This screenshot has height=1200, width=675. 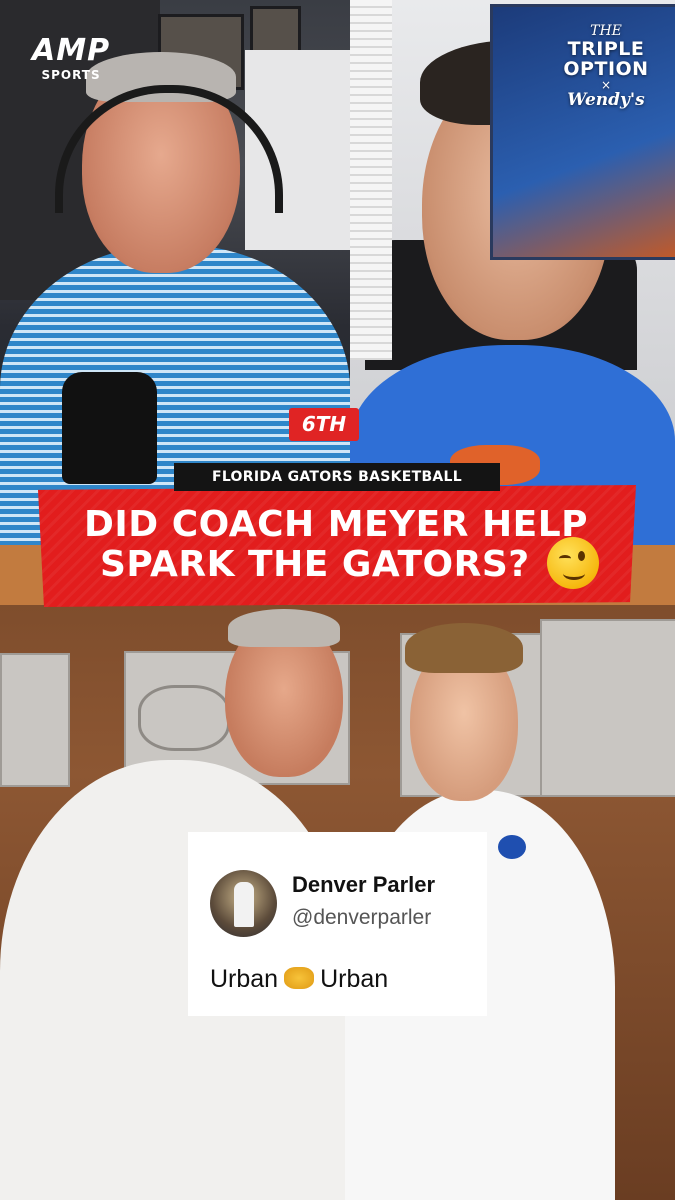 What do you see at coordinates (512, 847) in the screenshot?
I see `sec-logo` at bounding box center [512, 847].